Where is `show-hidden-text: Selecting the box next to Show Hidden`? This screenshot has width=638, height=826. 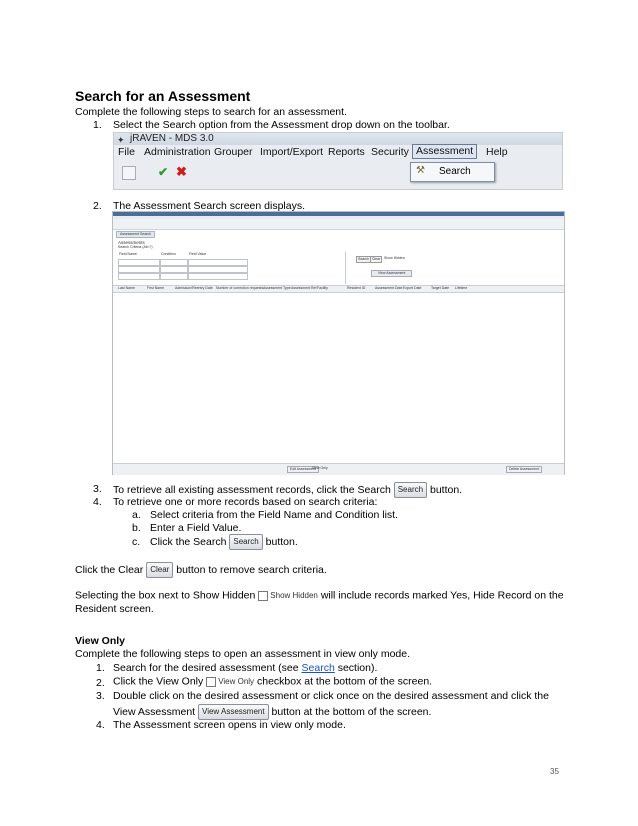
show-hidden-text: Selecting the box next to Show Hidden is located at coordinates (165, 595).